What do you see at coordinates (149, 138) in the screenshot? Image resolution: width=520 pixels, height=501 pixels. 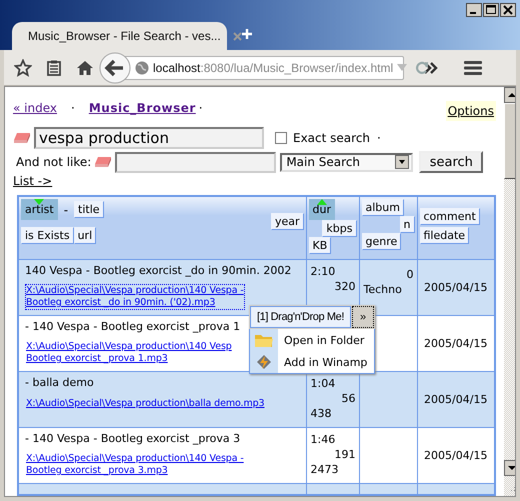 I see `search-field: vespa production` at bounding box center [149, 138].